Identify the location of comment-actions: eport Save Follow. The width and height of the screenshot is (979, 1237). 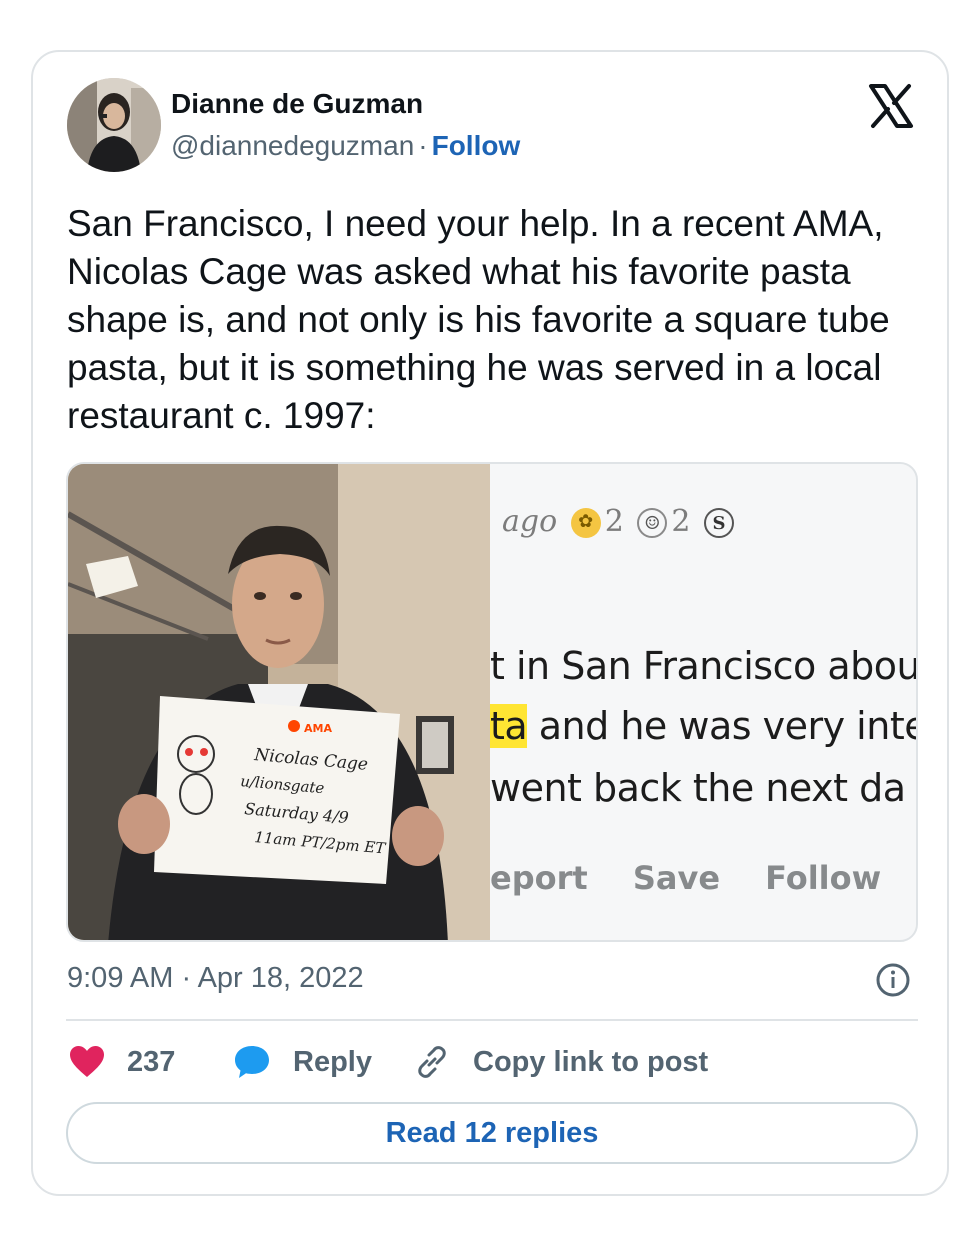
(702, 878).